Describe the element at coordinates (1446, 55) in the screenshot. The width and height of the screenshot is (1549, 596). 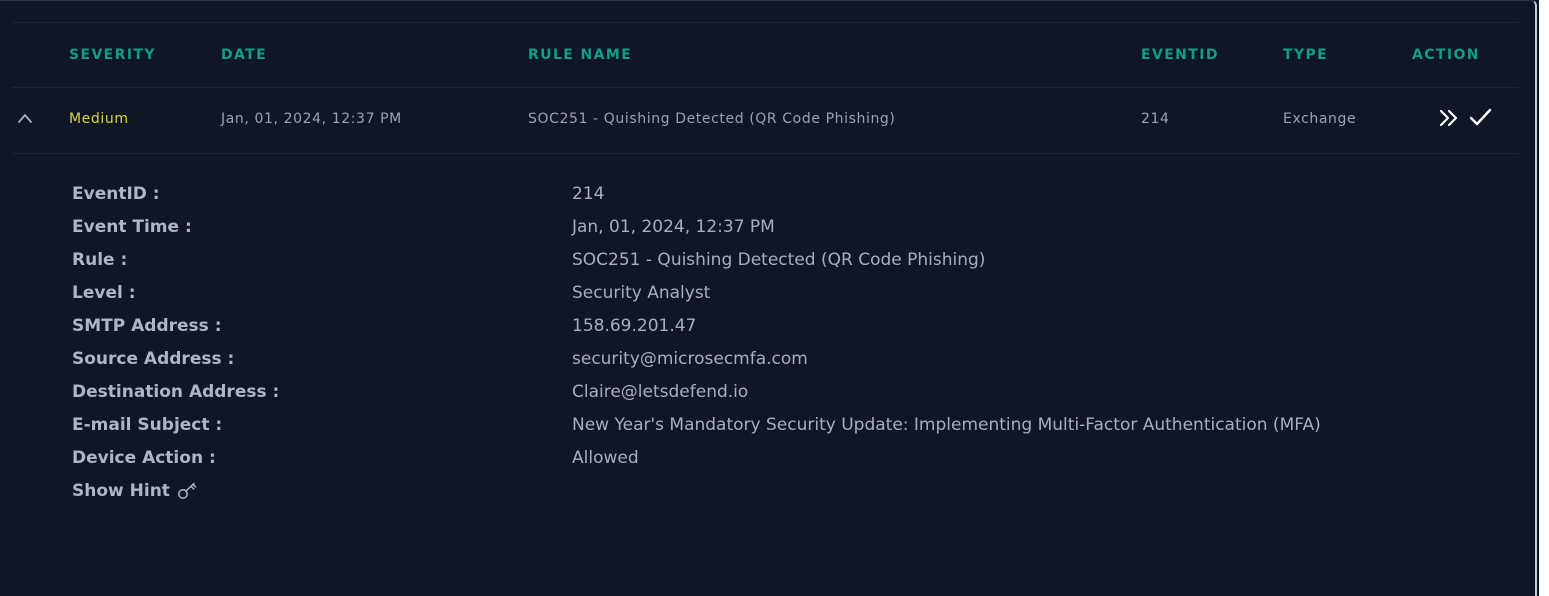
I see `column-header-action: ACTION` at that location.